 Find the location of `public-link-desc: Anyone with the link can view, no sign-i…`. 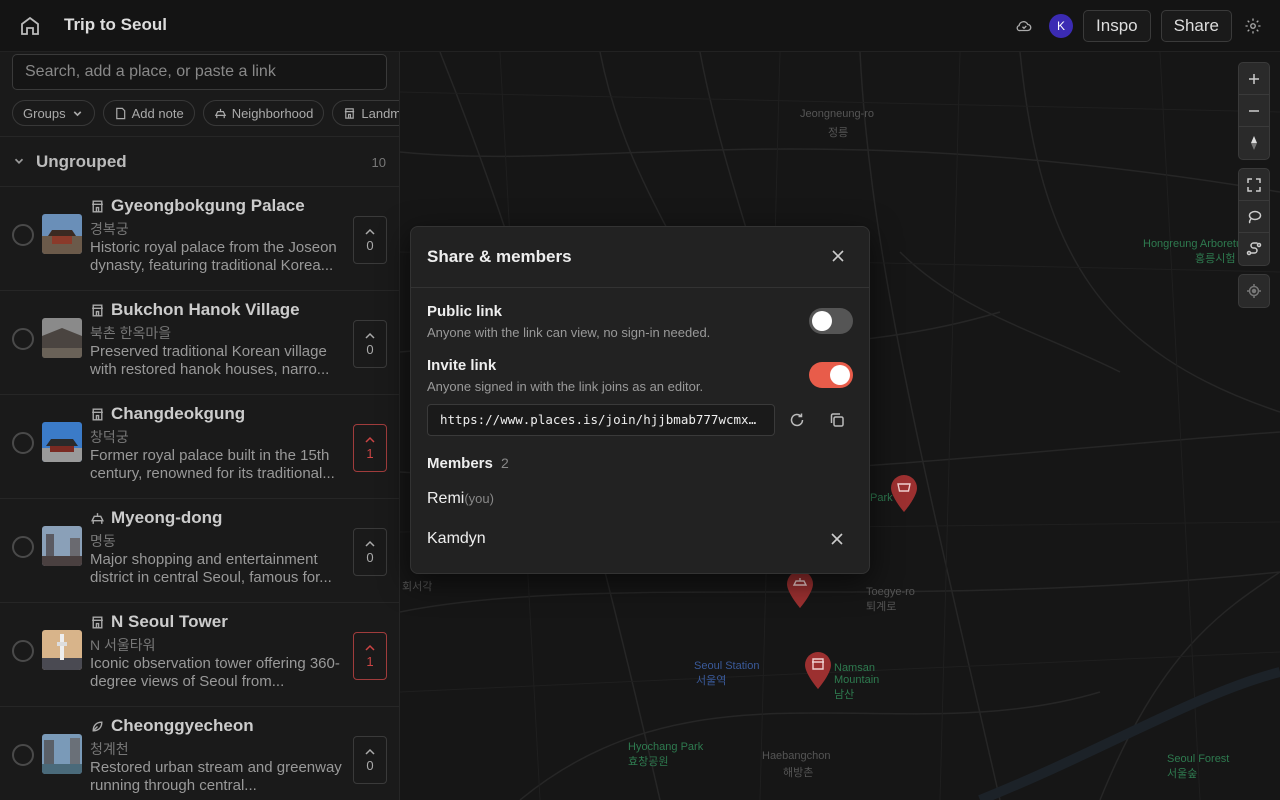

public-link-desc: Anyone with the link can view, no sign-i… is located at coordinates (569, 332).